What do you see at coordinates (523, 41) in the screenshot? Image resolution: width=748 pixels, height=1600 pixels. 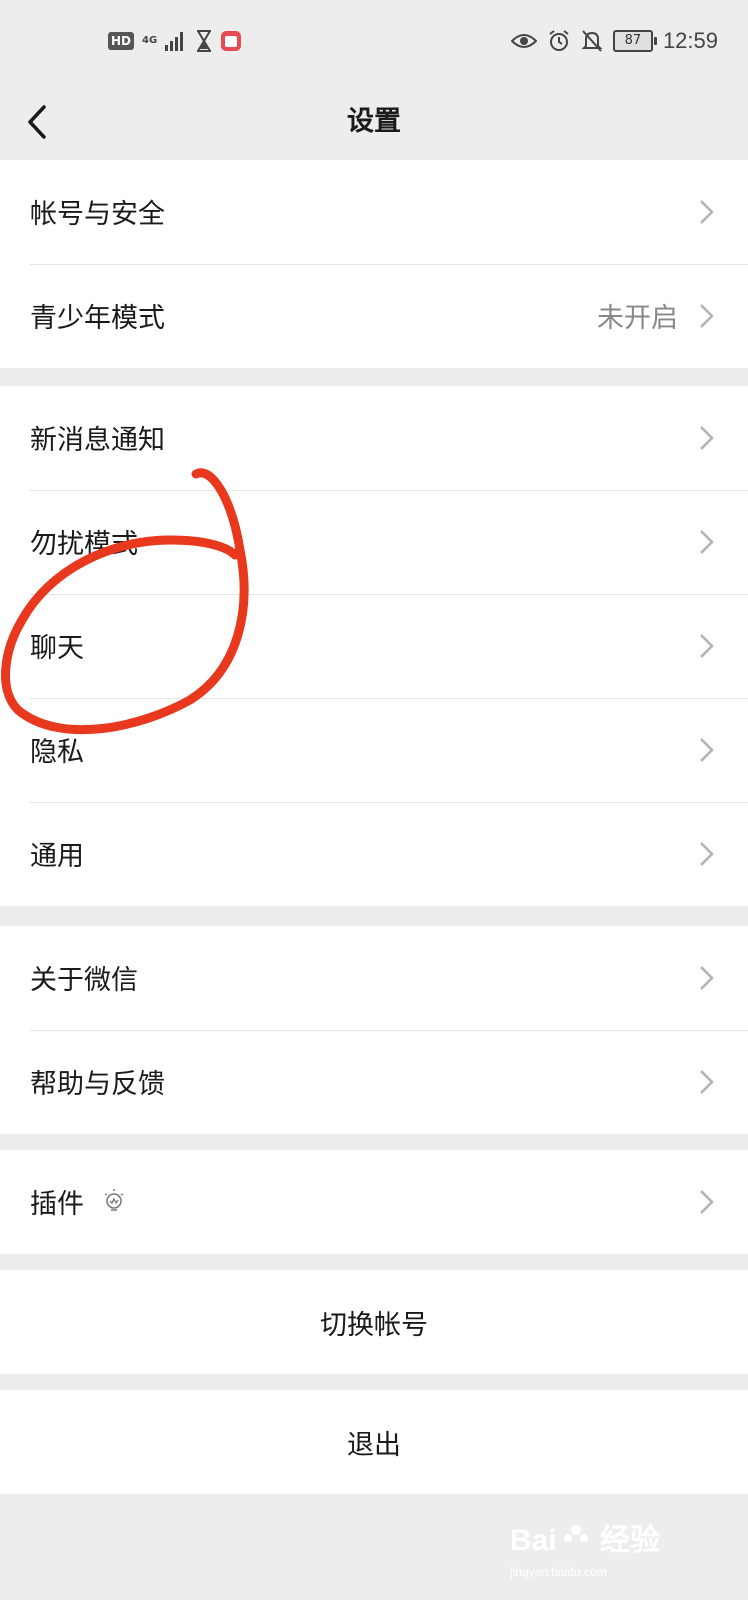 I see `eye-icon` at bounding box center [523, 41].